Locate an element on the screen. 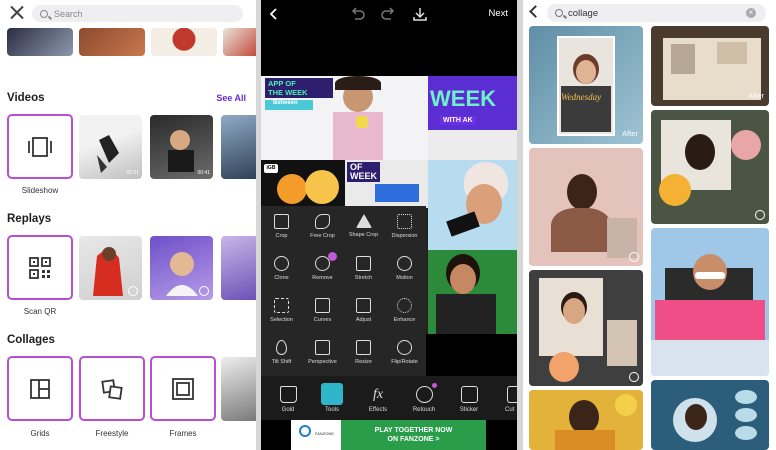 This screenshot has width=776, height=450. retouch-label: Retouch is located at coordinates (424, 410).